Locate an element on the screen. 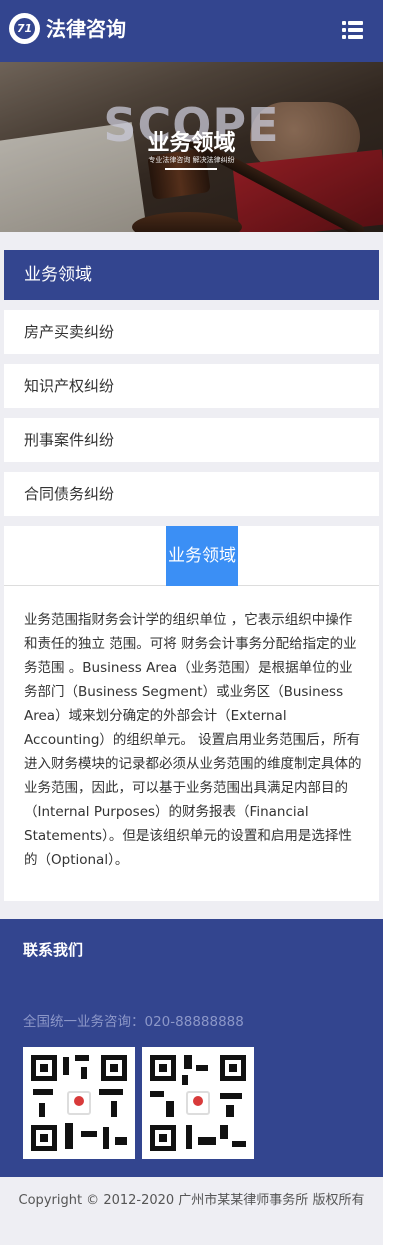  tab-business-area: 业务领域 is located at coordinates (202, 556).